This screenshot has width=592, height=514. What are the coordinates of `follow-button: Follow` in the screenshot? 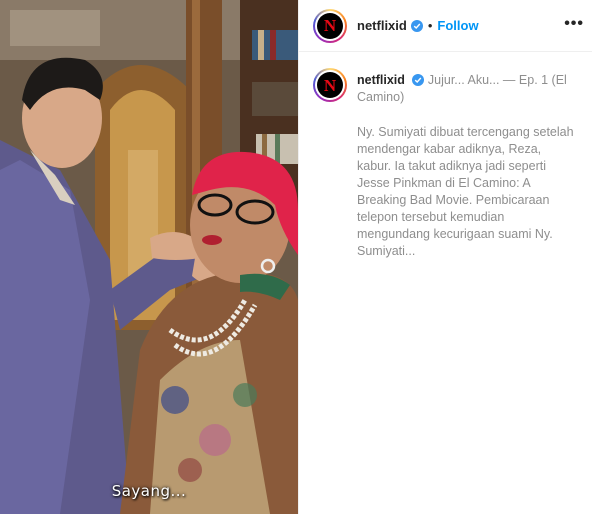 It's located at (457, 25).